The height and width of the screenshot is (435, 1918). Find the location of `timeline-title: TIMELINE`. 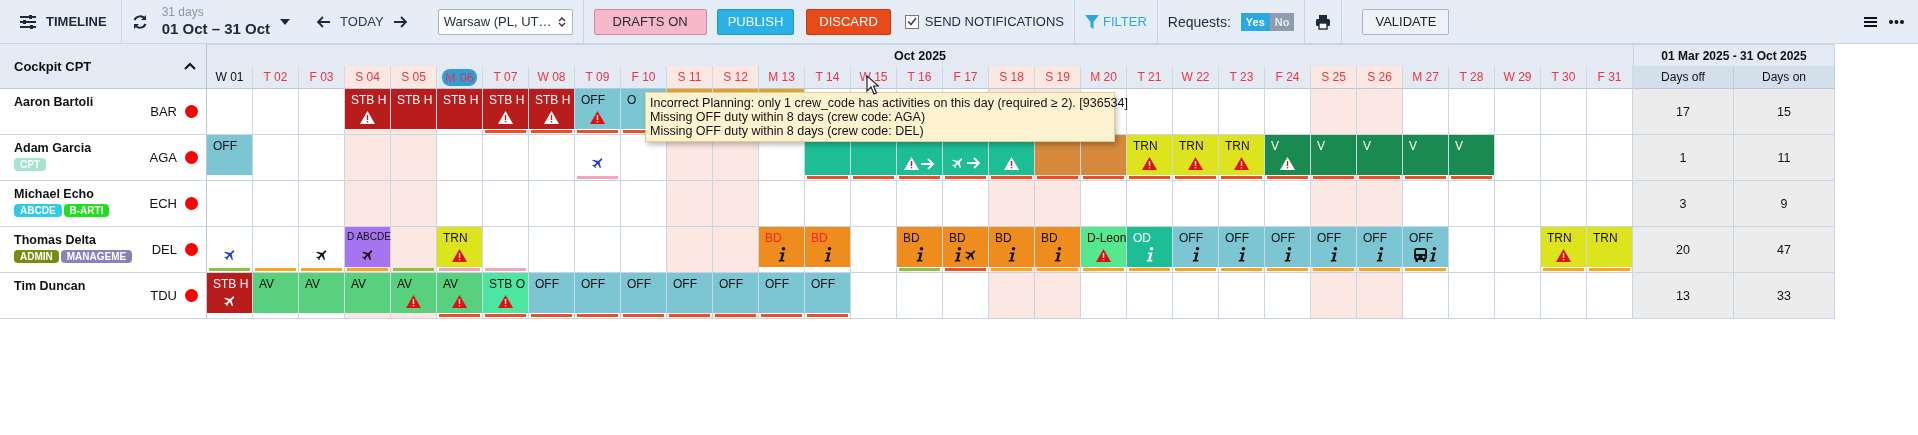

timeline-title: TIMELINE is located at coordinates (76, 21).